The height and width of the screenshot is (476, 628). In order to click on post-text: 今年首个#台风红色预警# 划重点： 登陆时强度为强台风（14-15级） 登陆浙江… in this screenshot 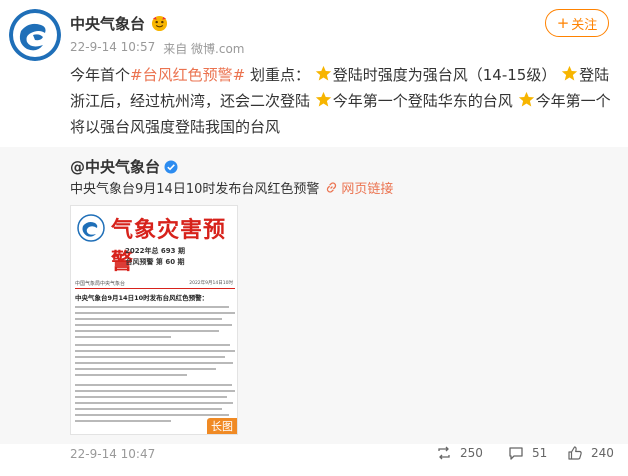, I will do `click(344, 101)`.